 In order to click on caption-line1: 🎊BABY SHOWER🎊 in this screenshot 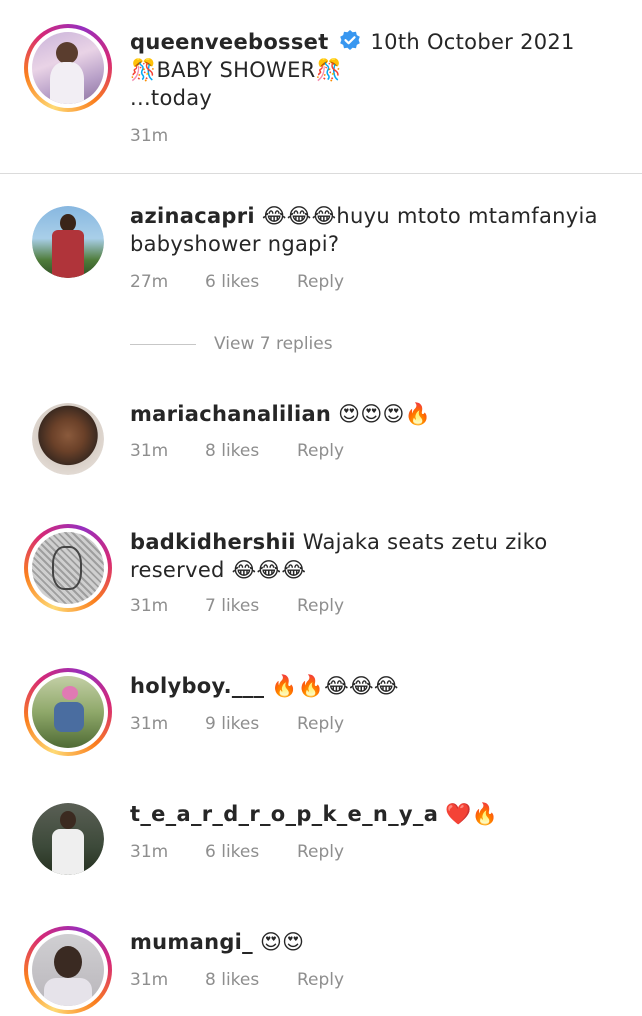, I will do `click(236, 70)`.